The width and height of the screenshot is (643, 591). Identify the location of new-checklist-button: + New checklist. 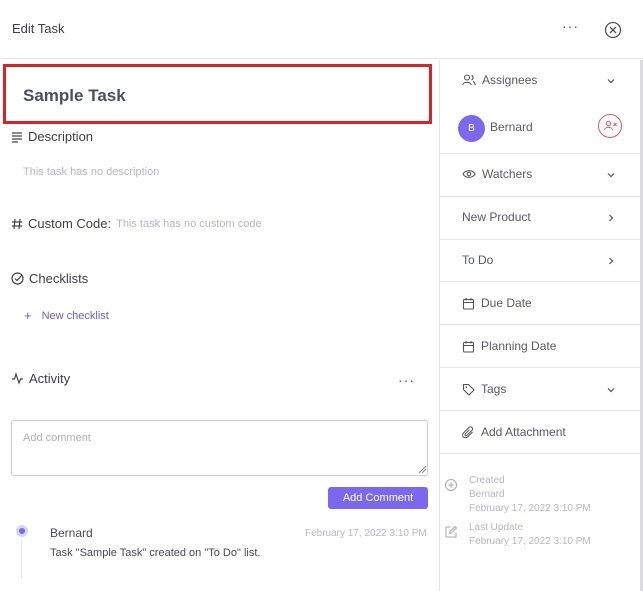
(66, 315).